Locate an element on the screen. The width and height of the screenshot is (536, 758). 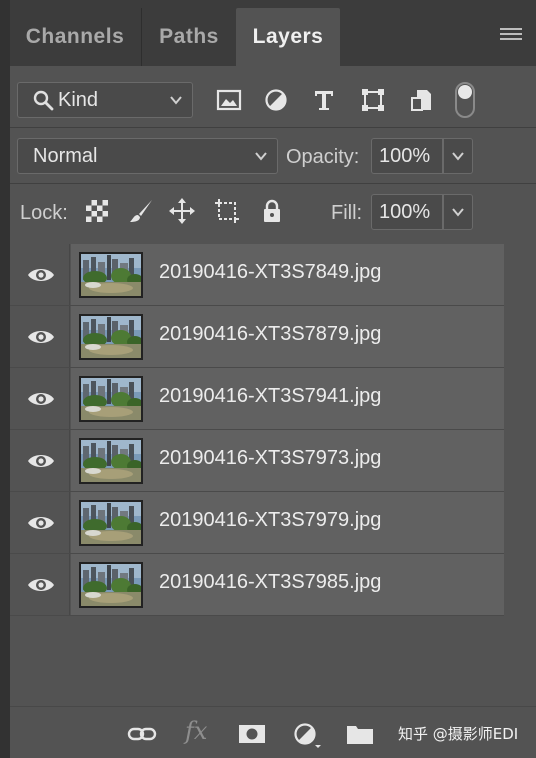
layer-row: 20190416-XT3S7979.jpg is located at coordinates (257, 523).